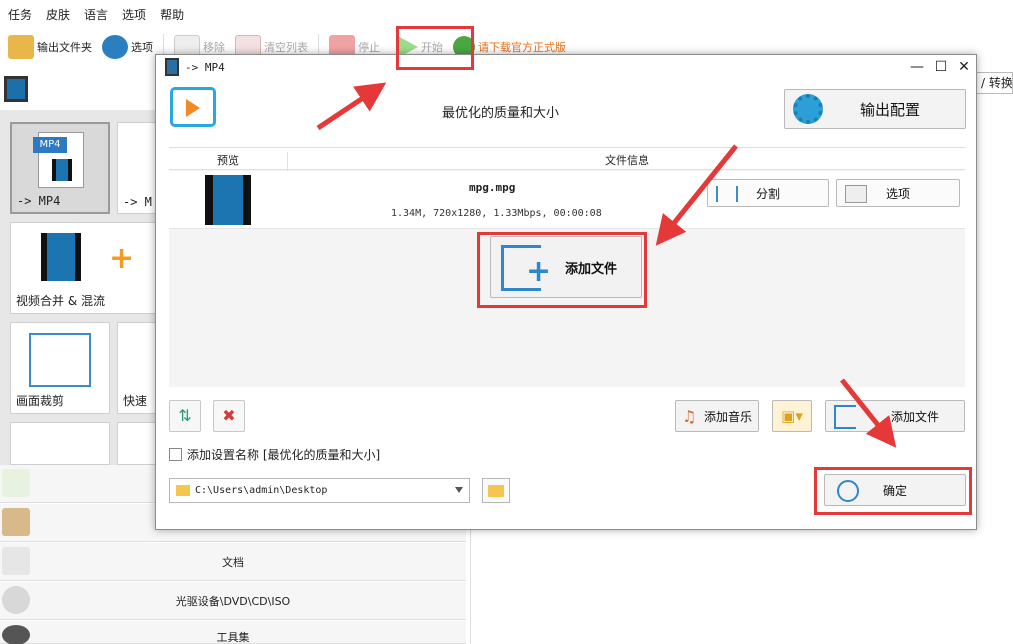 This screenshot has height=644, width=1013. Describe the element at coordinates (627, 160) in the screenshot. I see `col-file-info: 文件信息` at that location.